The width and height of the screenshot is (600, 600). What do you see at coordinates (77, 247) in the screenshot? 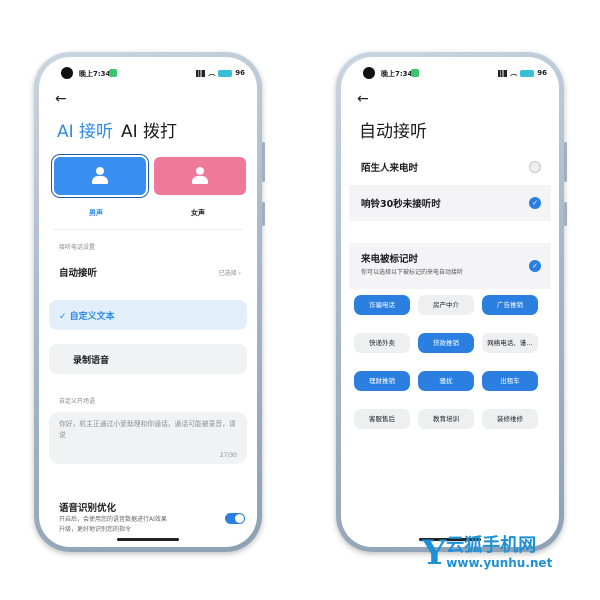
I see `section-label: 接听电话设置` at bounding box center [77, 247].